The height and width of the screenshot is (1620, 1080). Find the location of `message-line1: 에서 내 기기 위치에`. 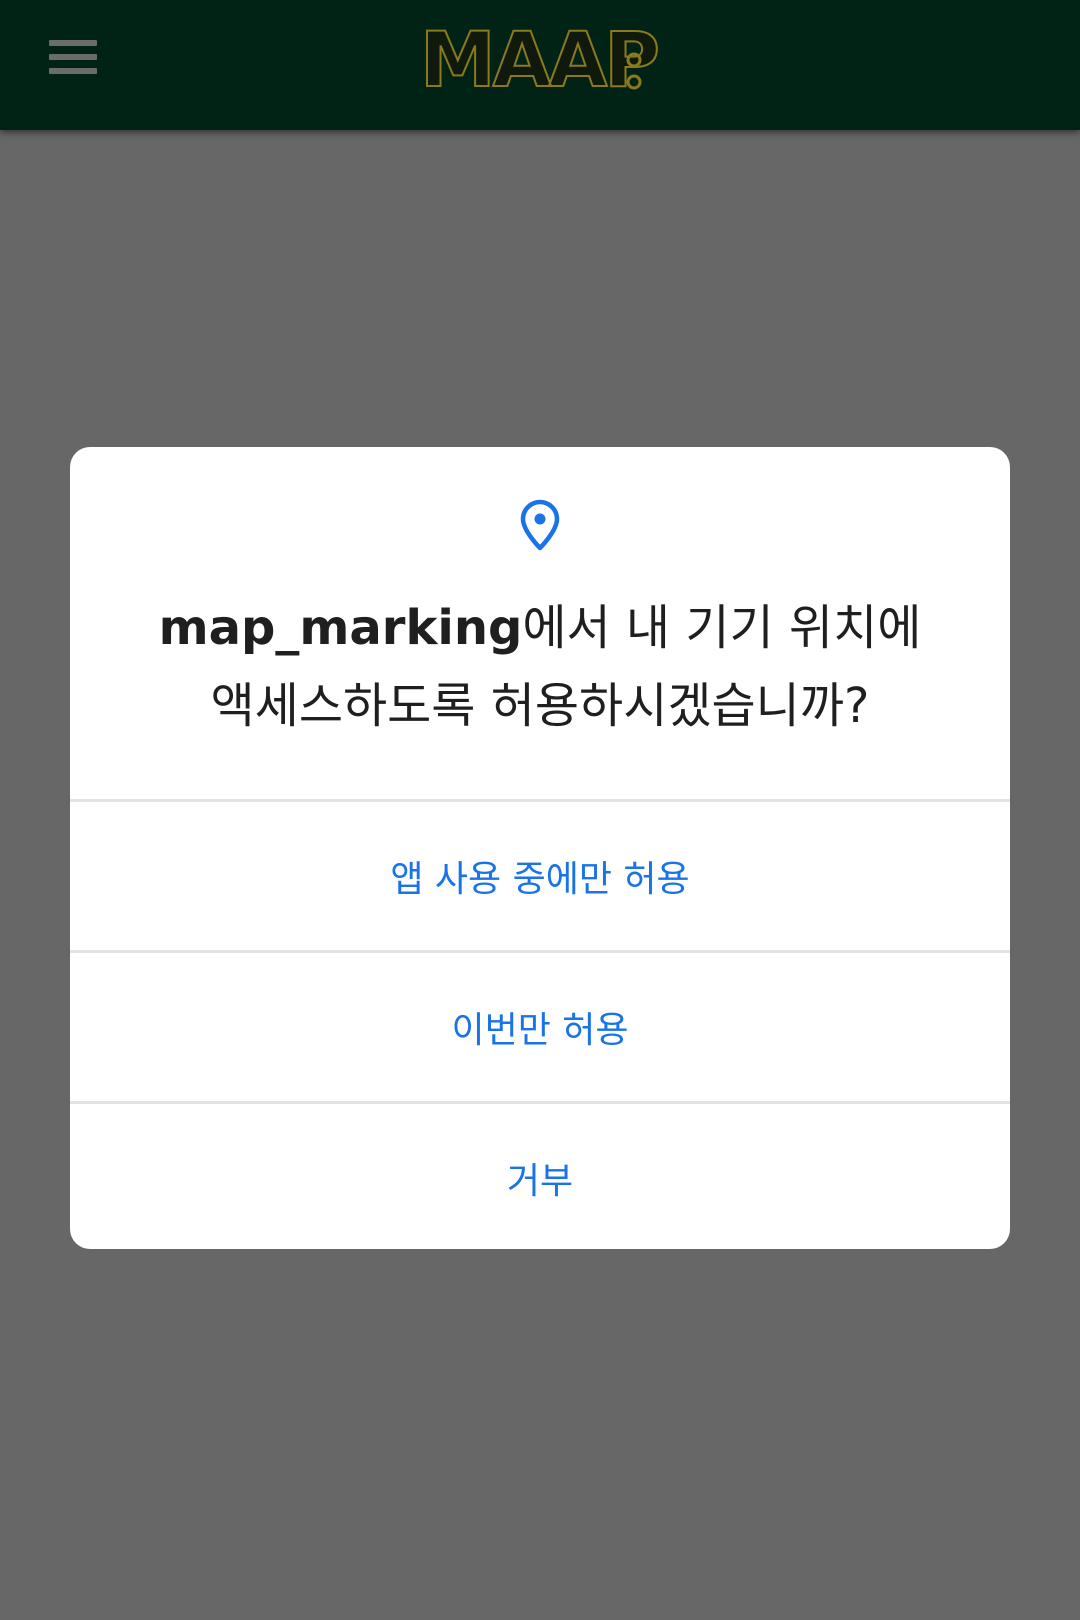

message-line1: 에서 내 기기 위치에 is located at coordinates (722, 628).